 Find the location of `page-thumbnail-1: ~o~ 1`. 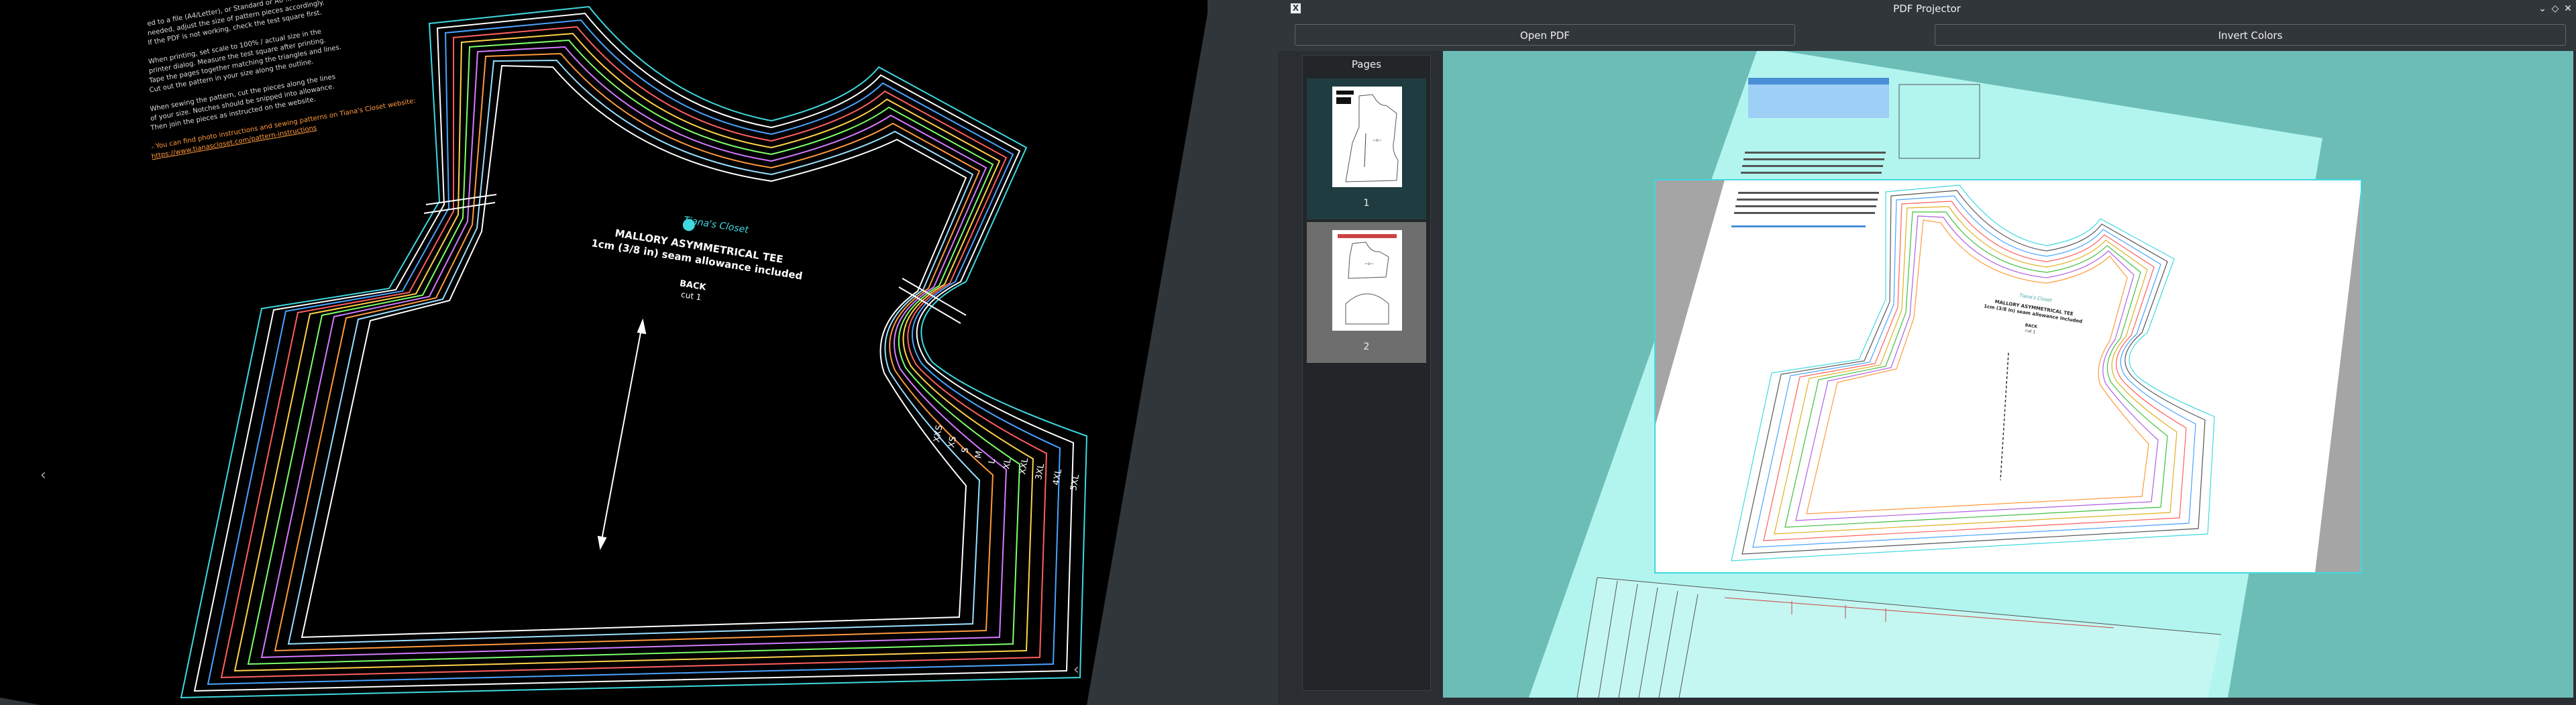

page-thumbnail-1: ~o~ 1 is located at coordinates (1366, 148).